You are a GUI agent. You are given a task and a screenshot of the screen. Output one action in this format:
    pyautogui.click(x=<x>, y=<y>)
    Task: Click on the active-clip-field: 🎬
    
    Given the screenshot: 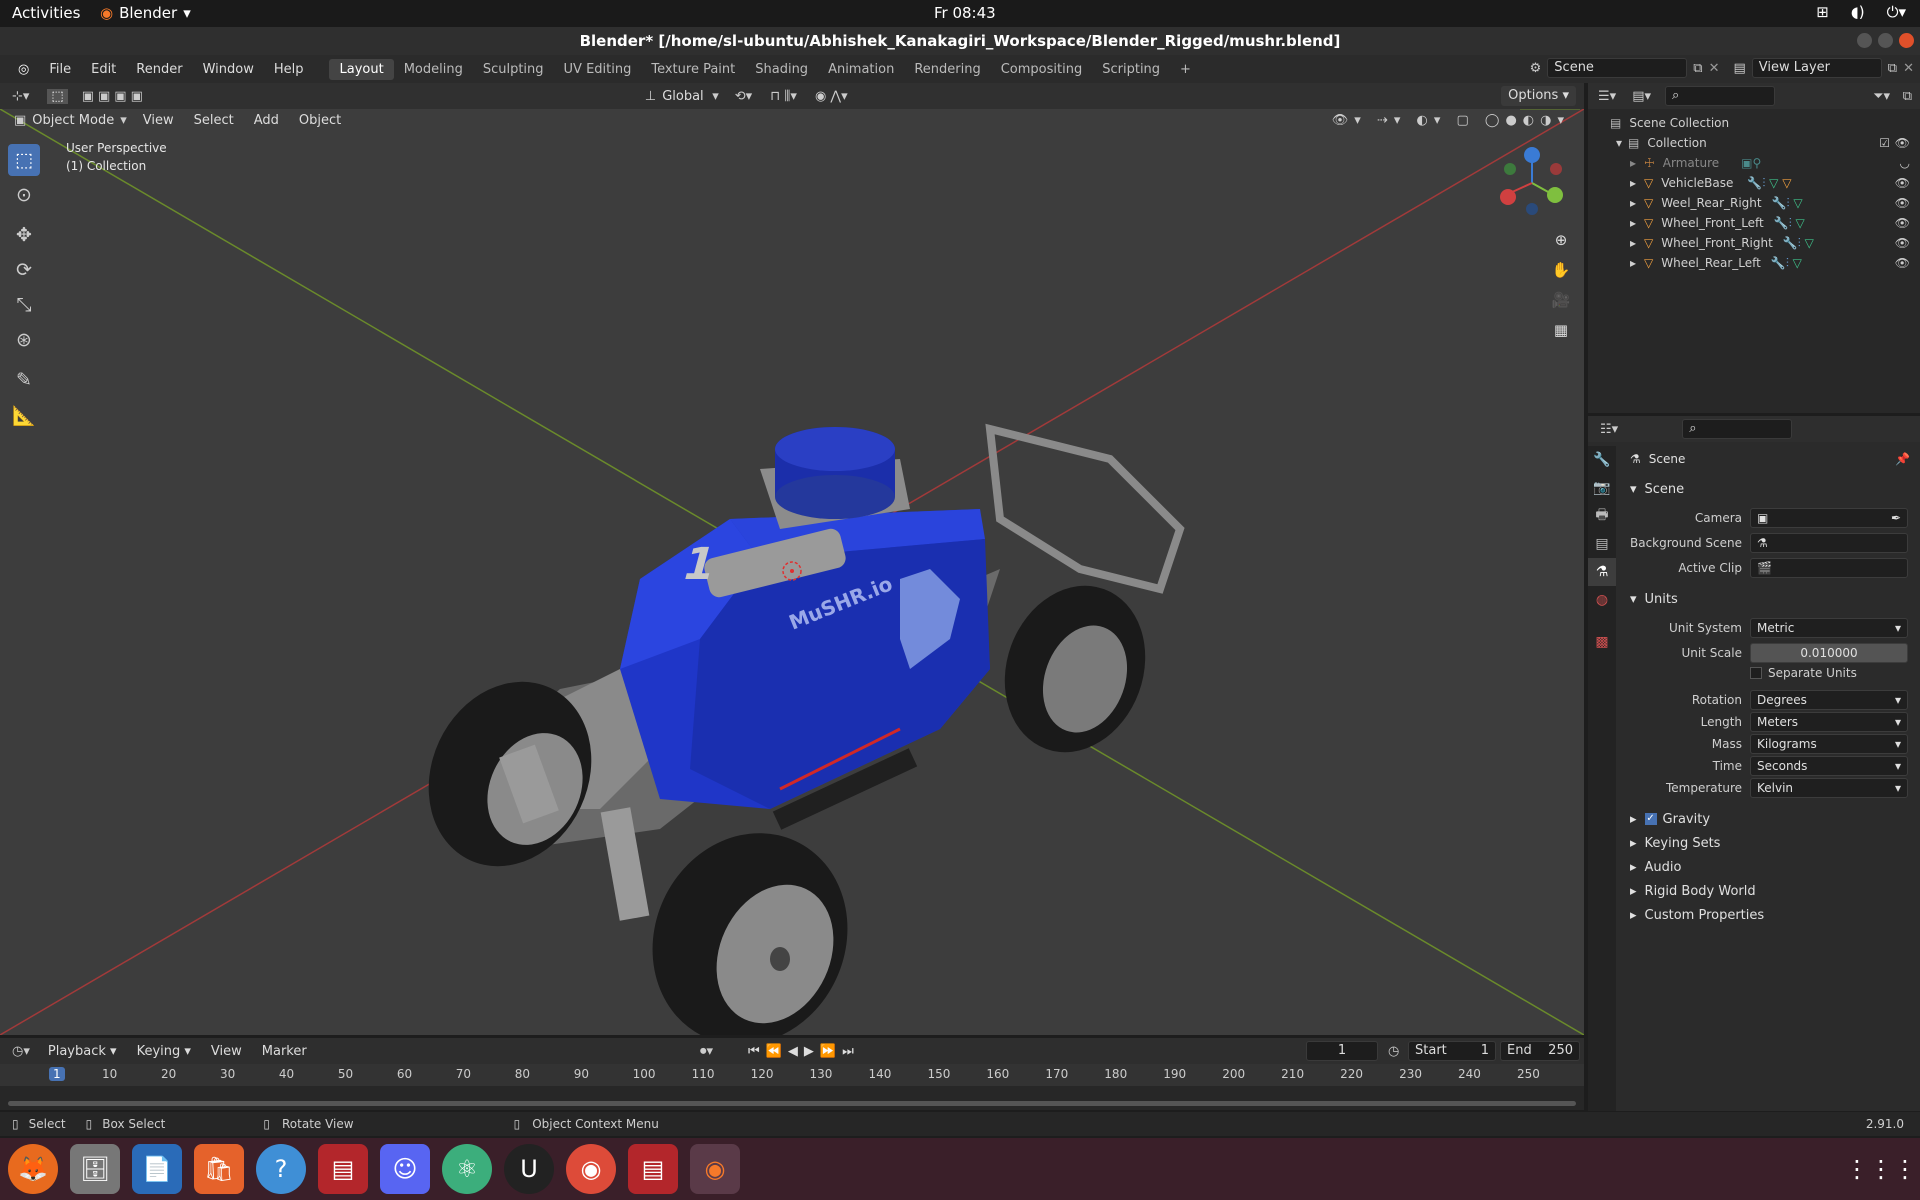 What is the action you would take?
    pyautogui.click(x=1829, y=568)
    